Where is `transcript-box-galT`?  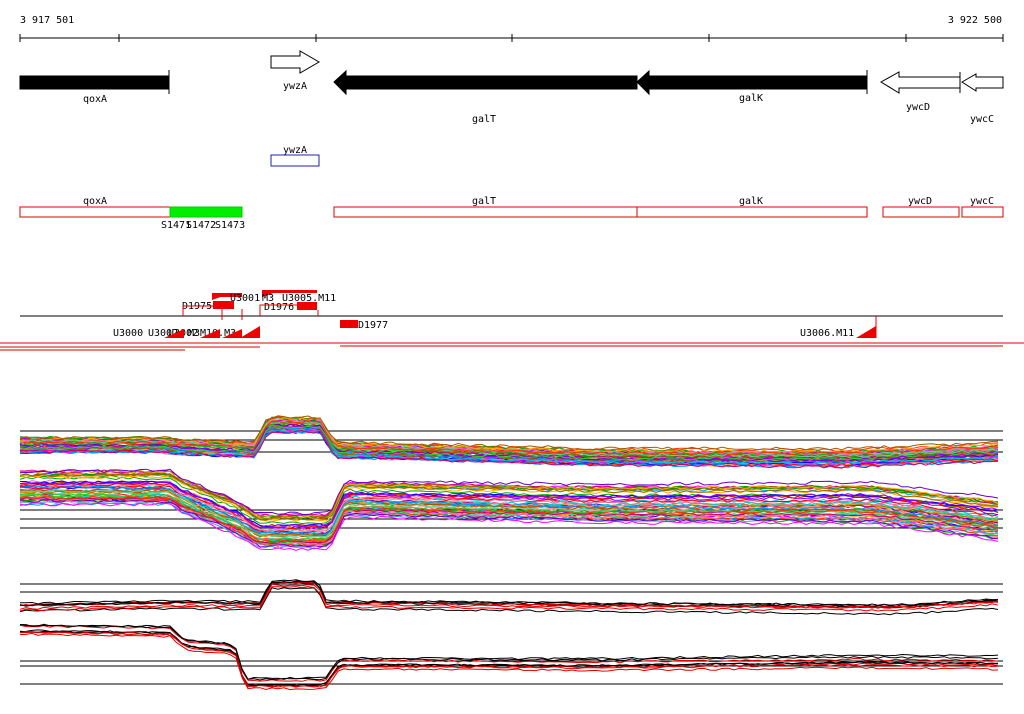
transcript-box-galT is located at coordinates (485, 212).